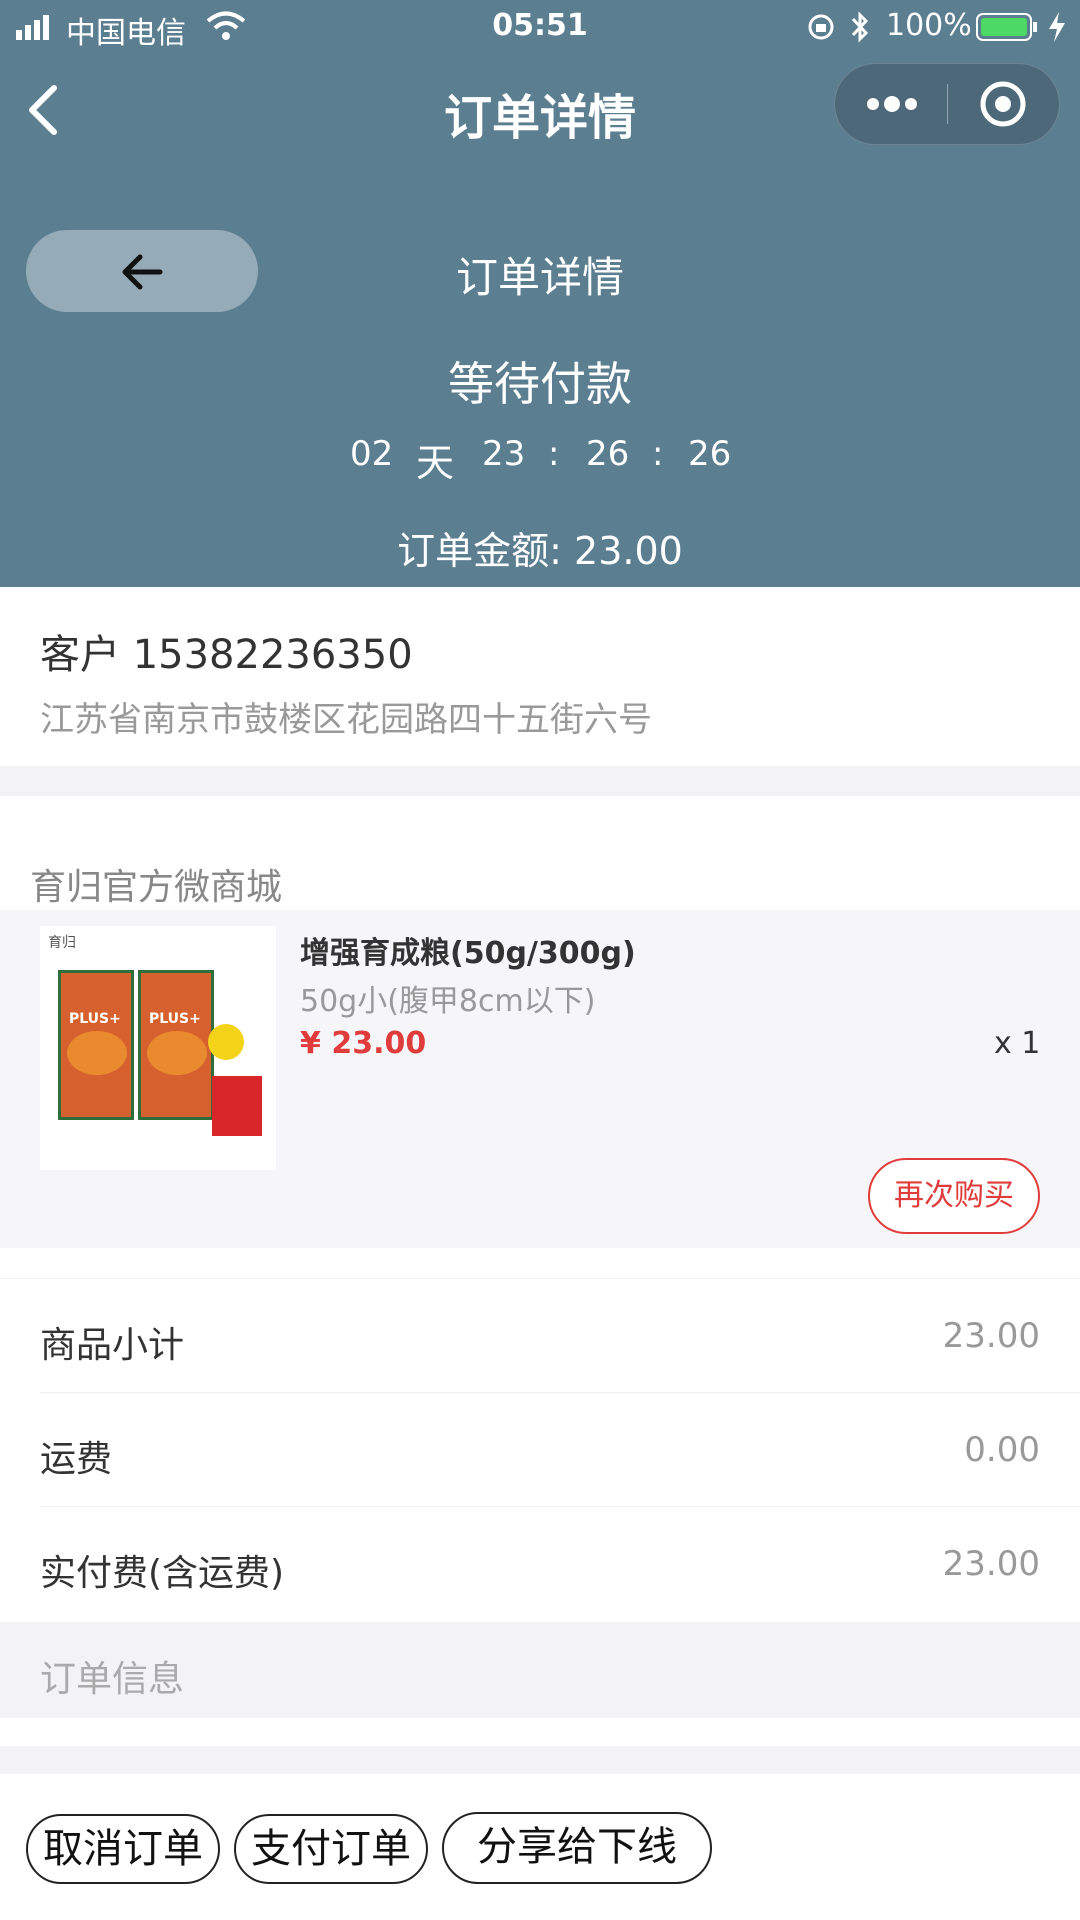 The image size is (1080, 1920). I want to click on cancel-order-button: 取消订单, so click(123, 1849).